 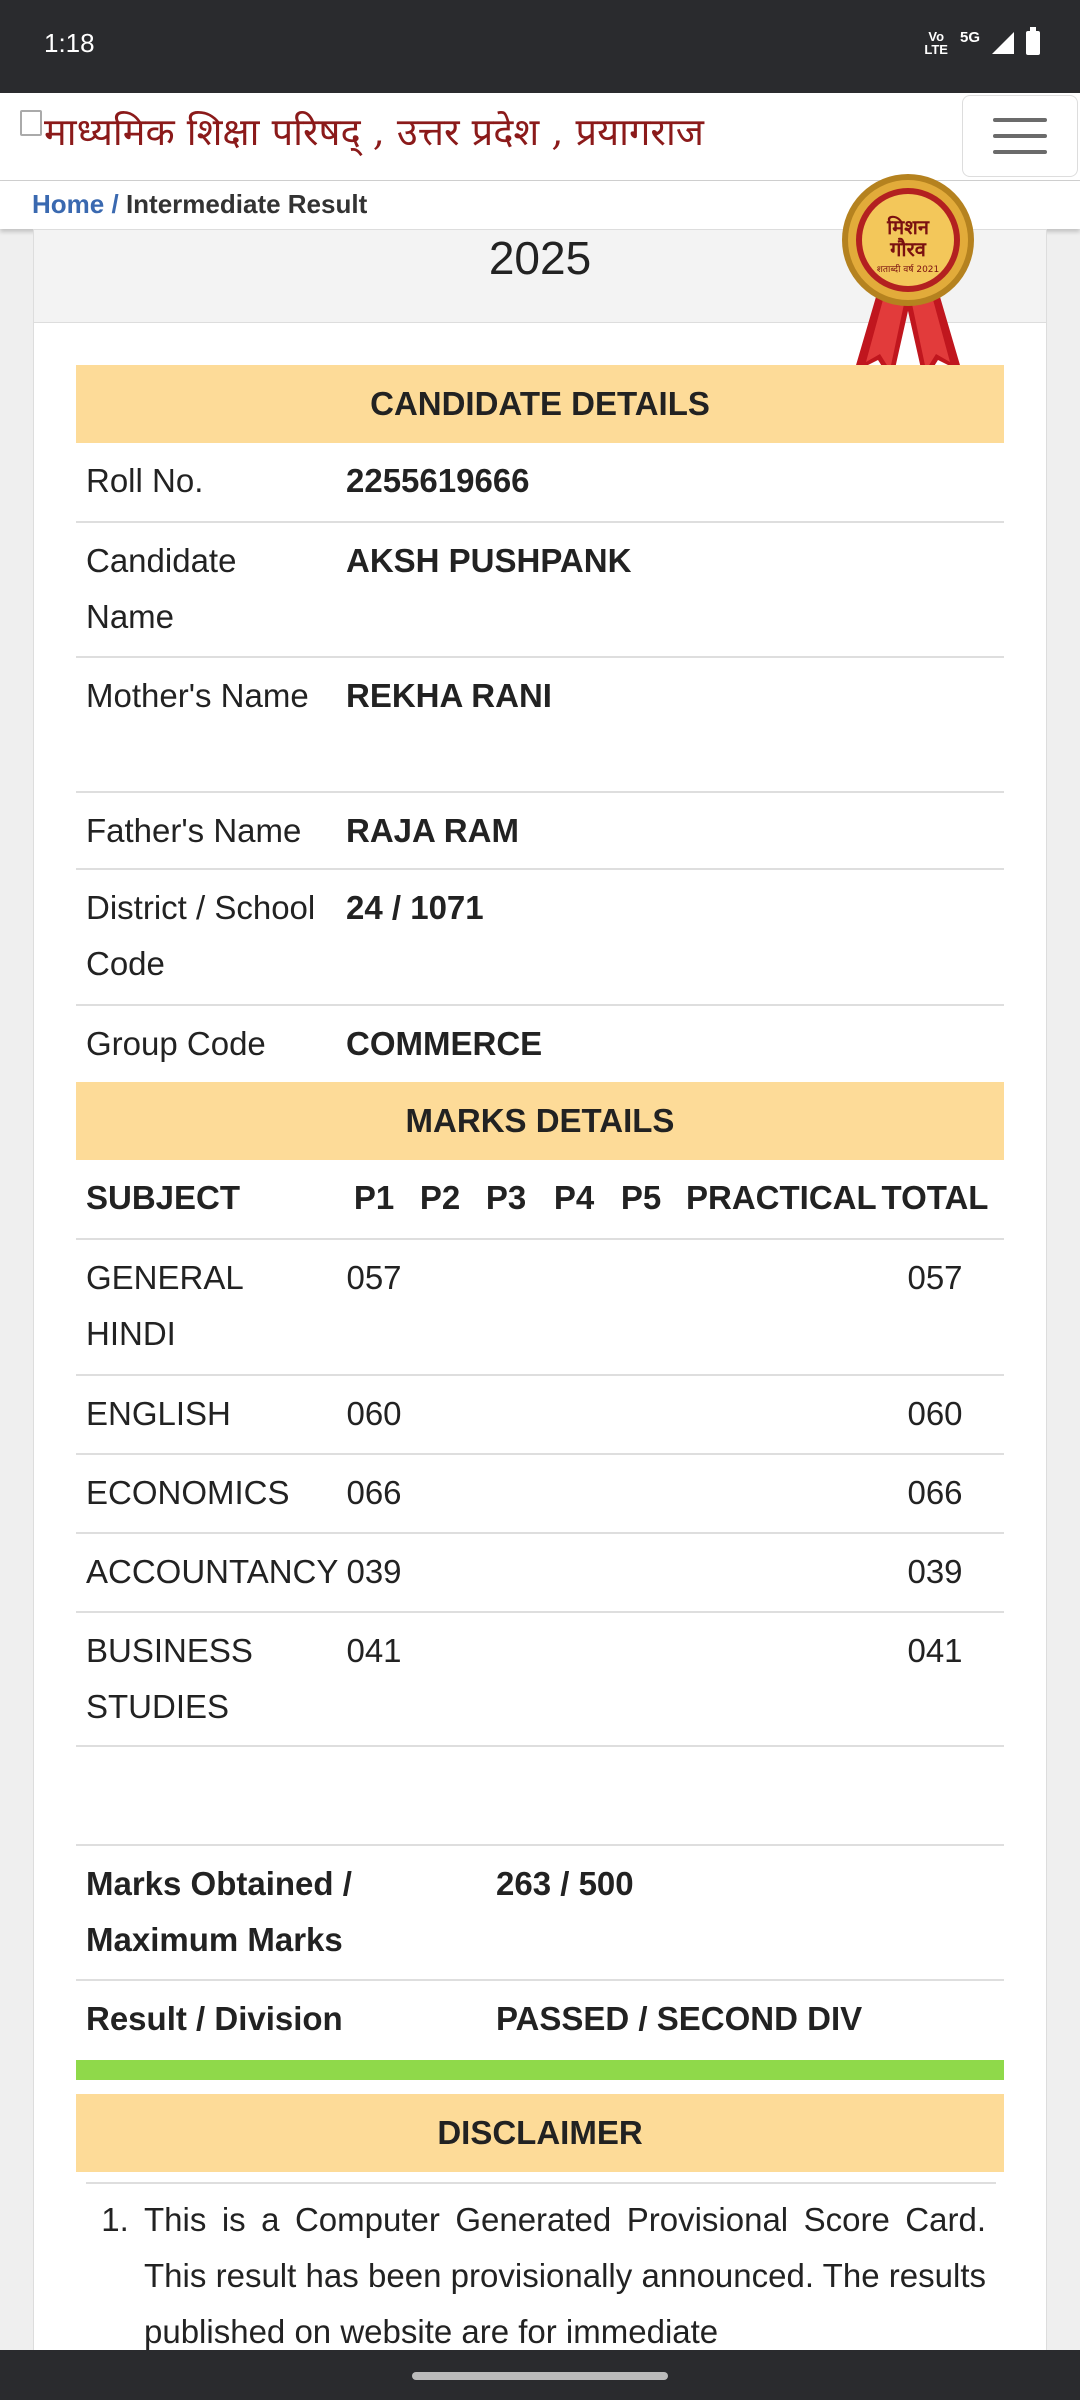 What do you see at coordinates (440, 1197) in the screenshot?
I see `col-p2: P2` at bounding box center [440, 1197].